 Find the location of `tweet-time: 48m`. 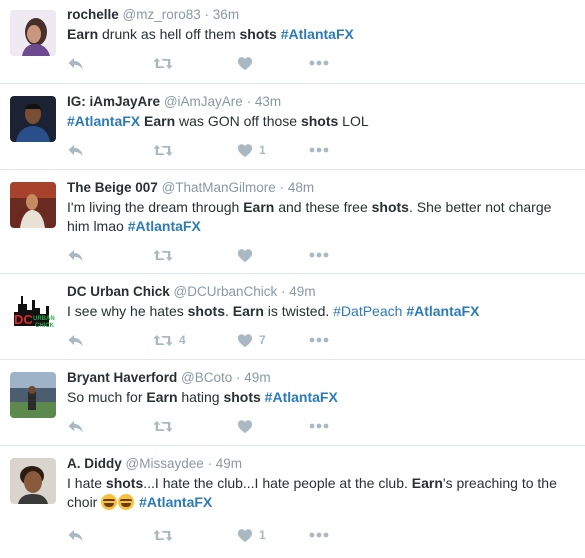

tweet-time: 48m is located at coordinates (301, 187).